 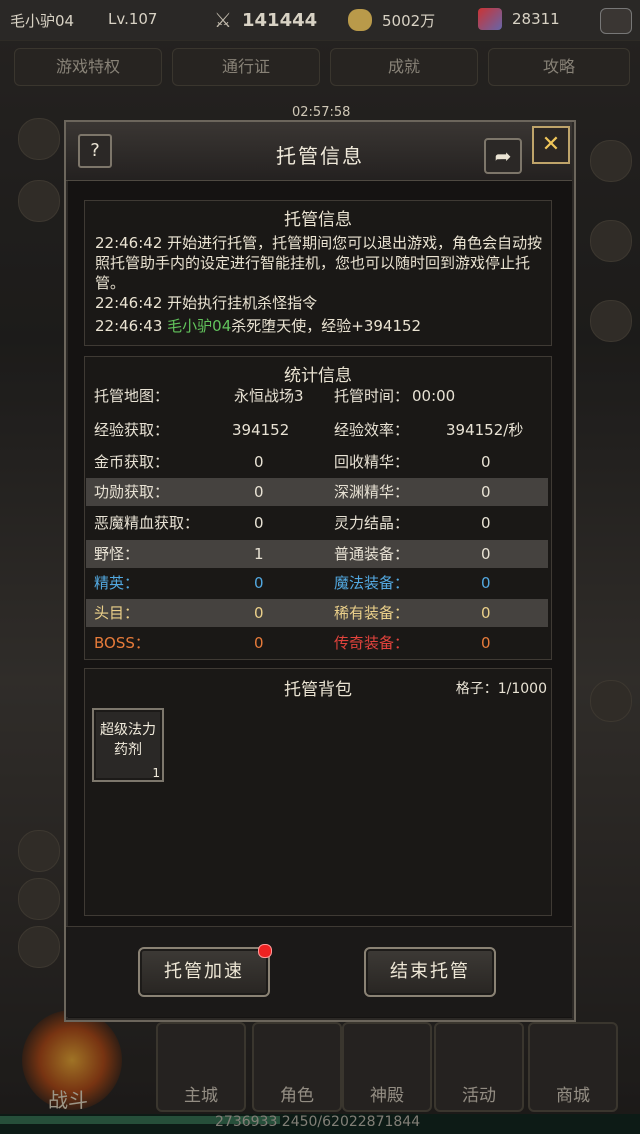 I want to click on bag-slots: 格子：1/1000, so click(x=501, y=689).